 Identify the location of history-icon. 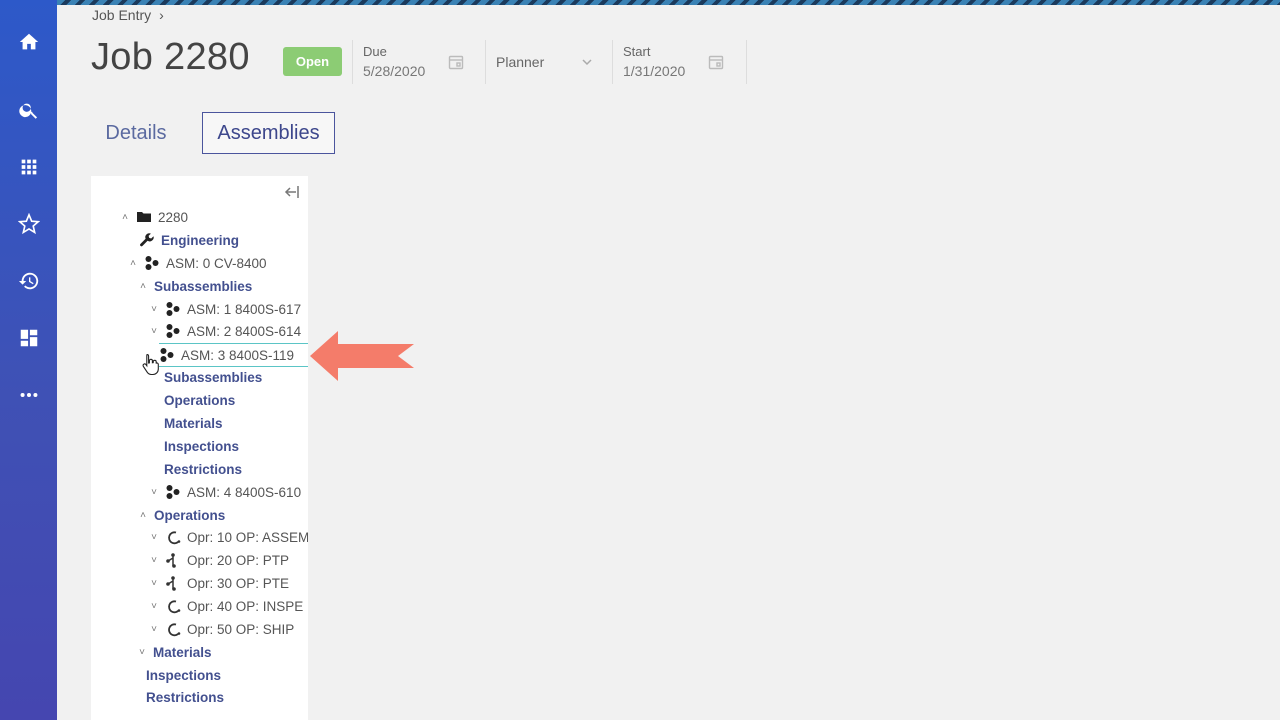
(28, 281).